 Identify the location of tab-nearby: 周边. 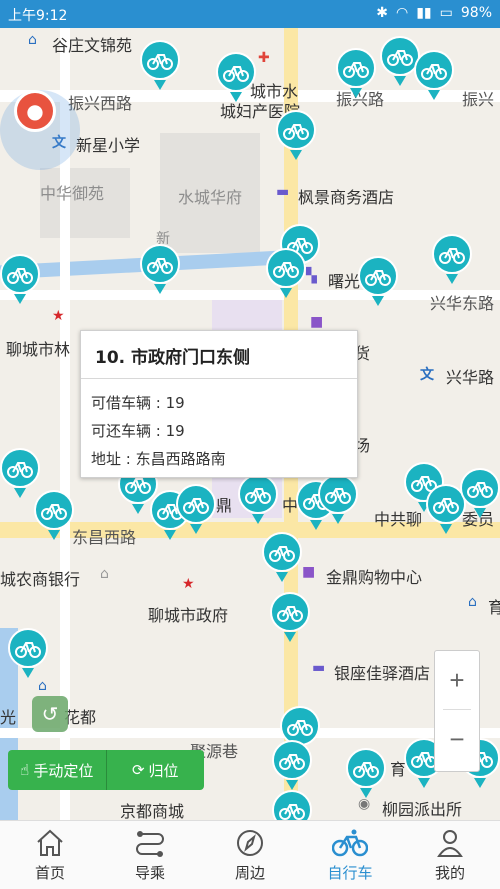
(250, 855).